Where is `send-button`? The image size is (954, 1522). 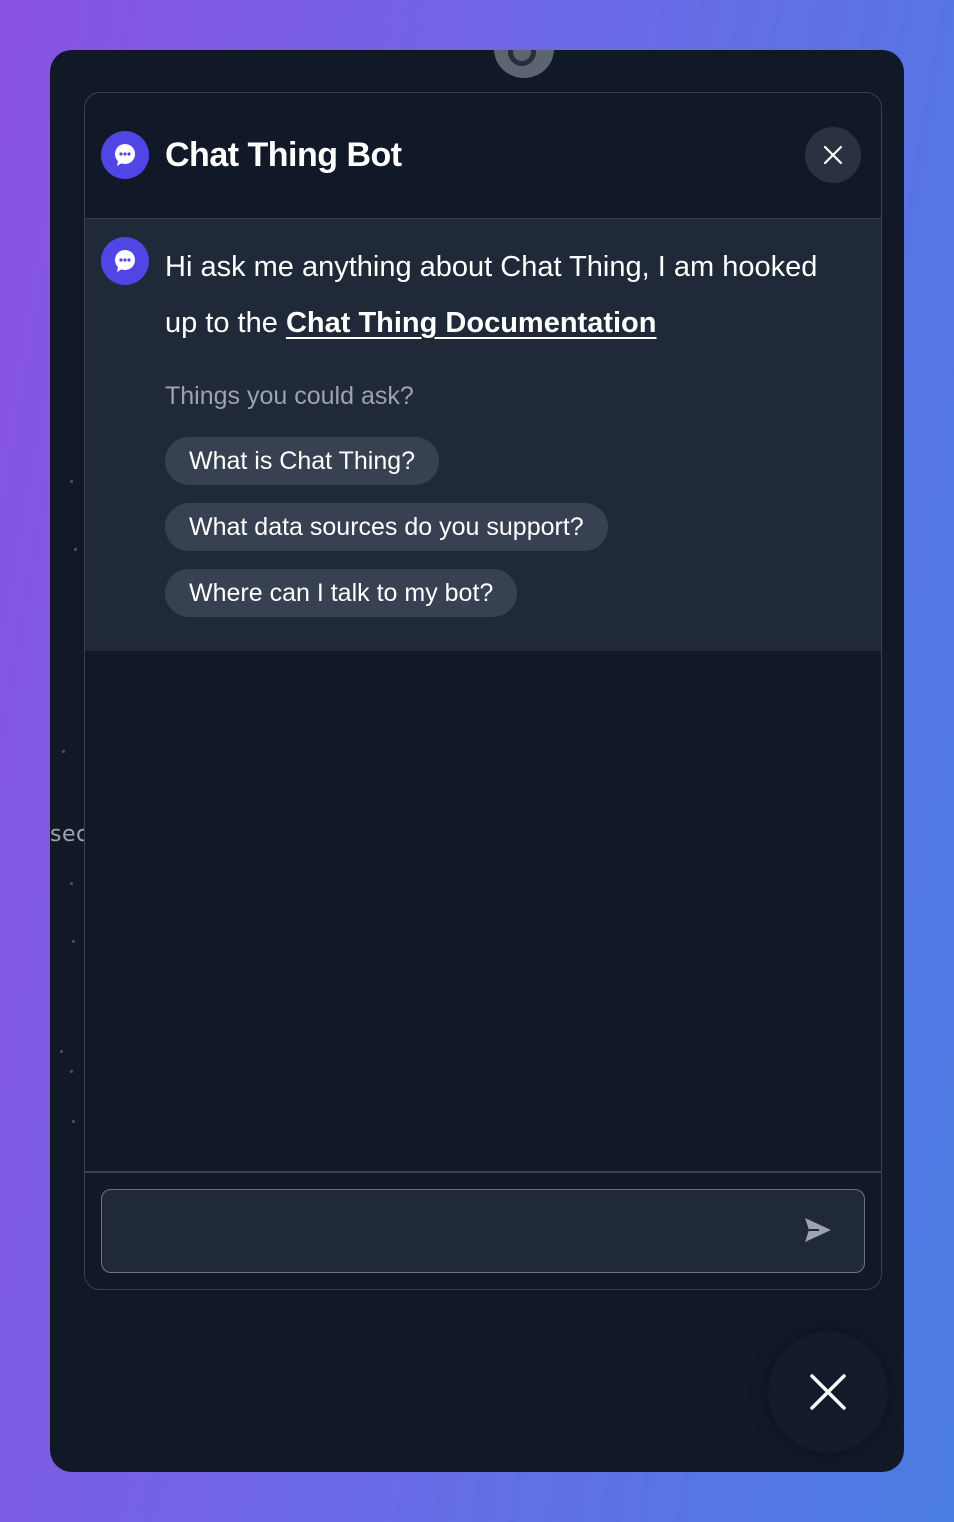
send-button is located at coordinates (818, 1230).